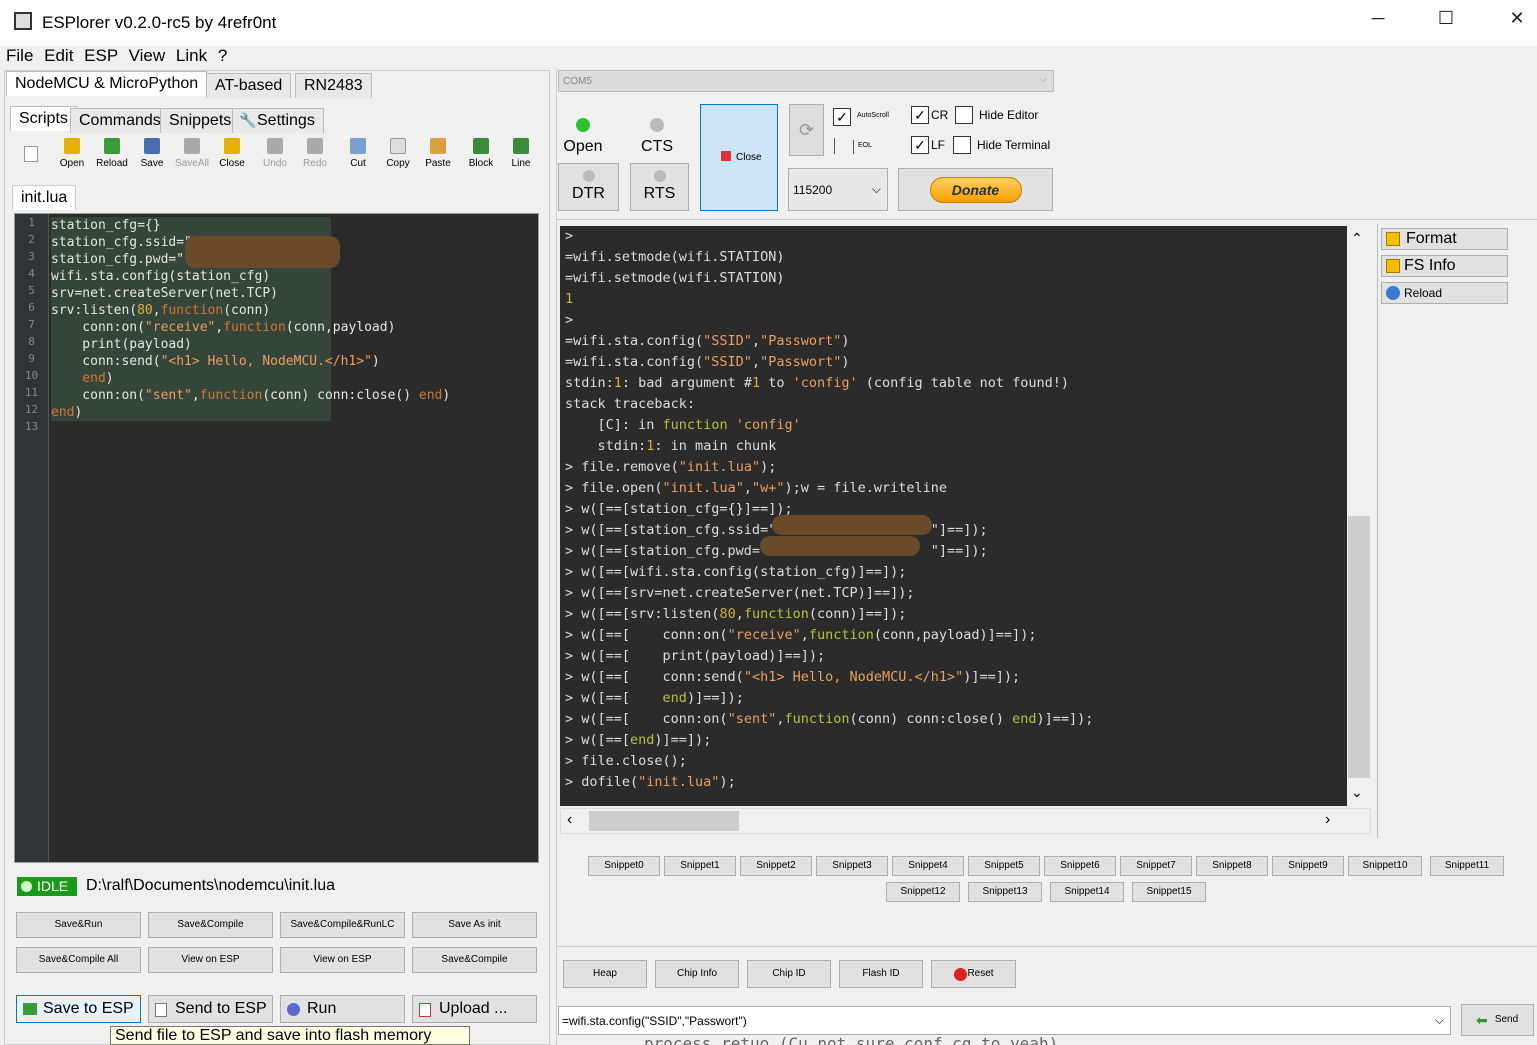 The width and height of the screenshot is (1537, 1045). Describe the element at coordinates (1359, 647) in the screenshot. I see `vscroll-thumb` at that location.